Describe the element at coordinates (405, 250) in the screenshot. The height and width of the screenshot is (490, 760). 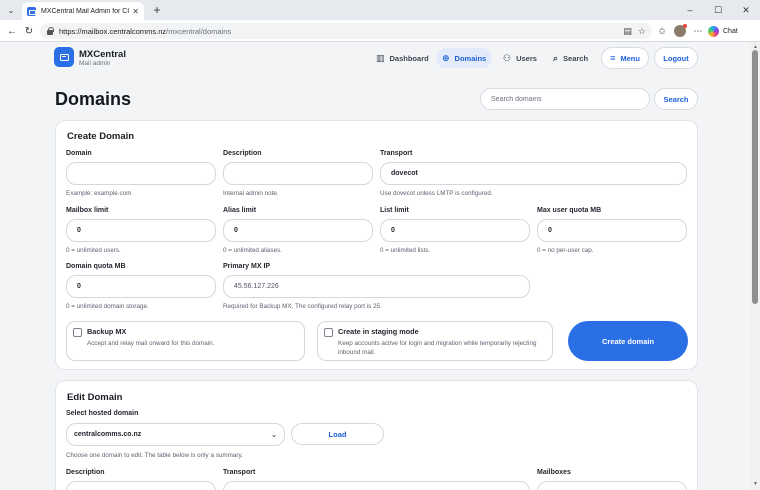
I see `list-limit-hint: 0 = unlimited lists.` at that location.